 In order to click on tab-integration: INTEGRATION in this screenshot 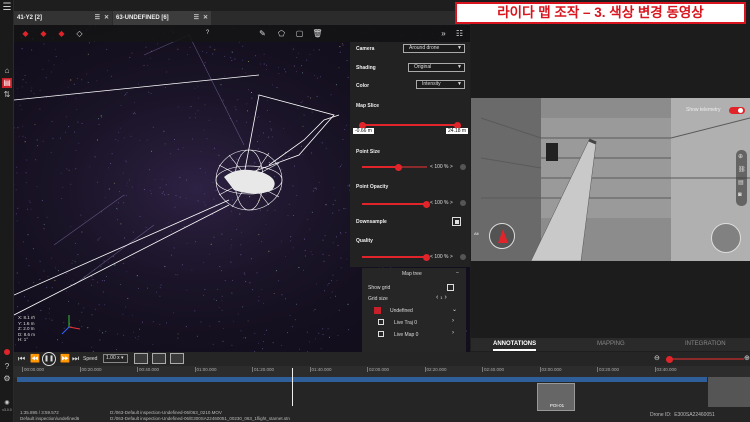, I will do `click(705, 344)`.